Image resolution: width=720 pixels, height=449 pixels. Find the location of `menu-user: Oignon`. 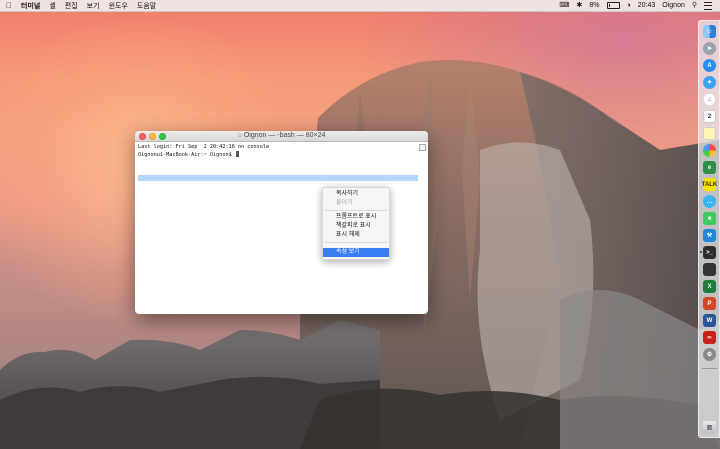

menu-user: Oignon is located at coordinates (673, 5).